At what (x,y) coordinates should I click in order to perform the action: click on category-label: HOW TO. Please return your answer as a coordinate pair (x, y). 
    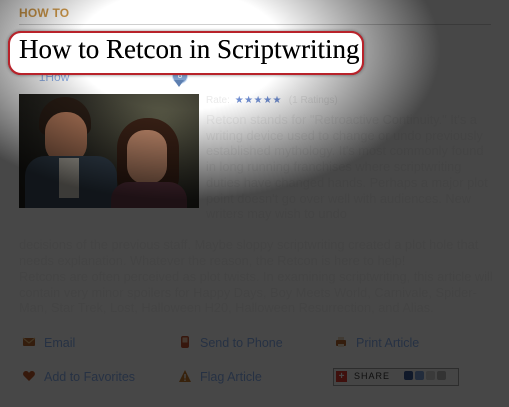
    Looking at the image, I should click on (44, 13).